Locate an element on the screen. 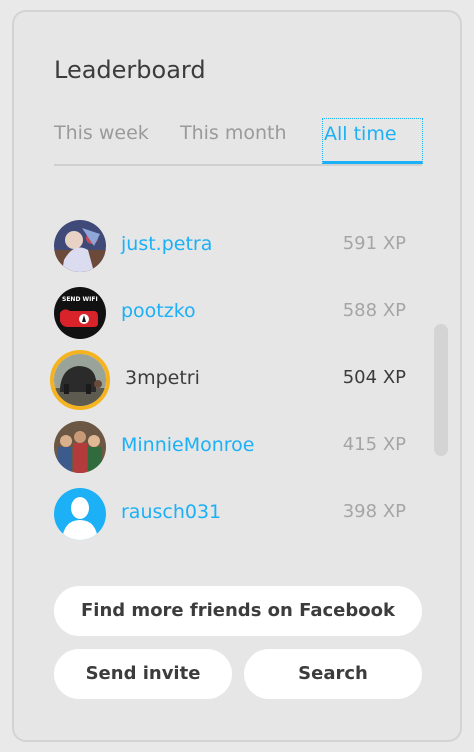 The width and height of the screenshot is (474, 752). default-user-icon is located at coordinates (80, 514).